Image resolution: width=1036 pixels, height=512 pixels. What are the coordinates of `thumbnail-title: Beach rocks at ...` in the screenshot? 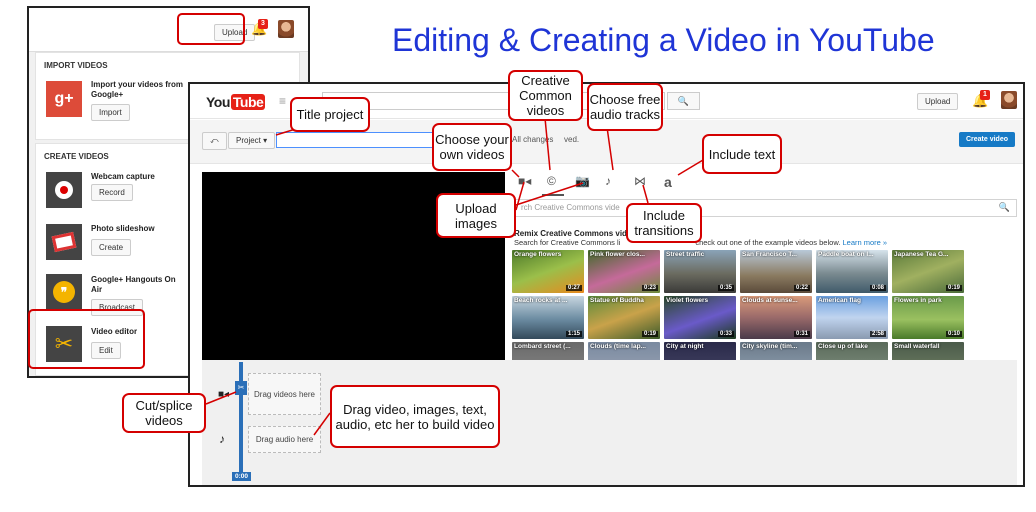 It's located at (541, 300).